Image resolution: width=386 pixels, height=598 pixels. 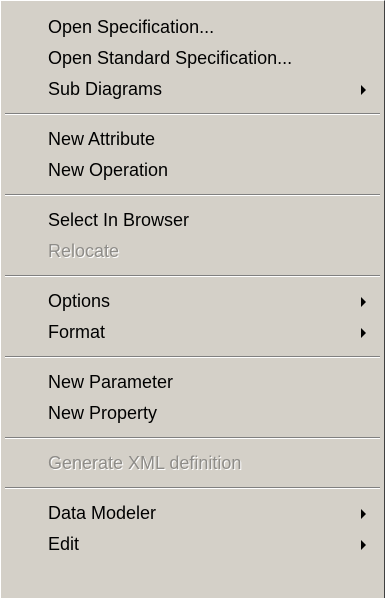 I want to click on menu-item-label: New Parameter, so click(x=111, y=382).